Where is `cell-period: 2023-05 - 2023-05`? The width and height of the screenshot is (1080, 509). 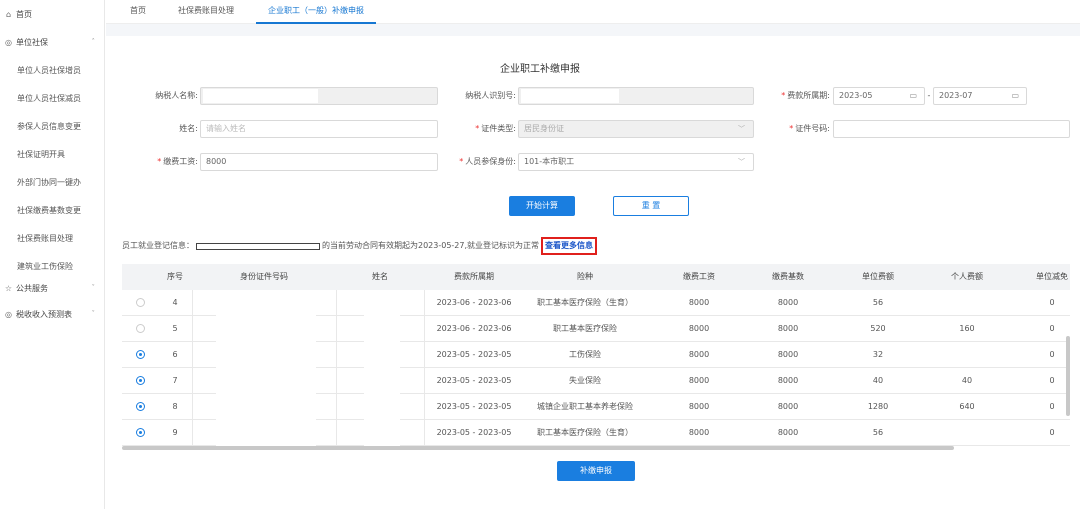 cell-period: 2023-05 - 2023-05 is located at coordinates (474, 380).